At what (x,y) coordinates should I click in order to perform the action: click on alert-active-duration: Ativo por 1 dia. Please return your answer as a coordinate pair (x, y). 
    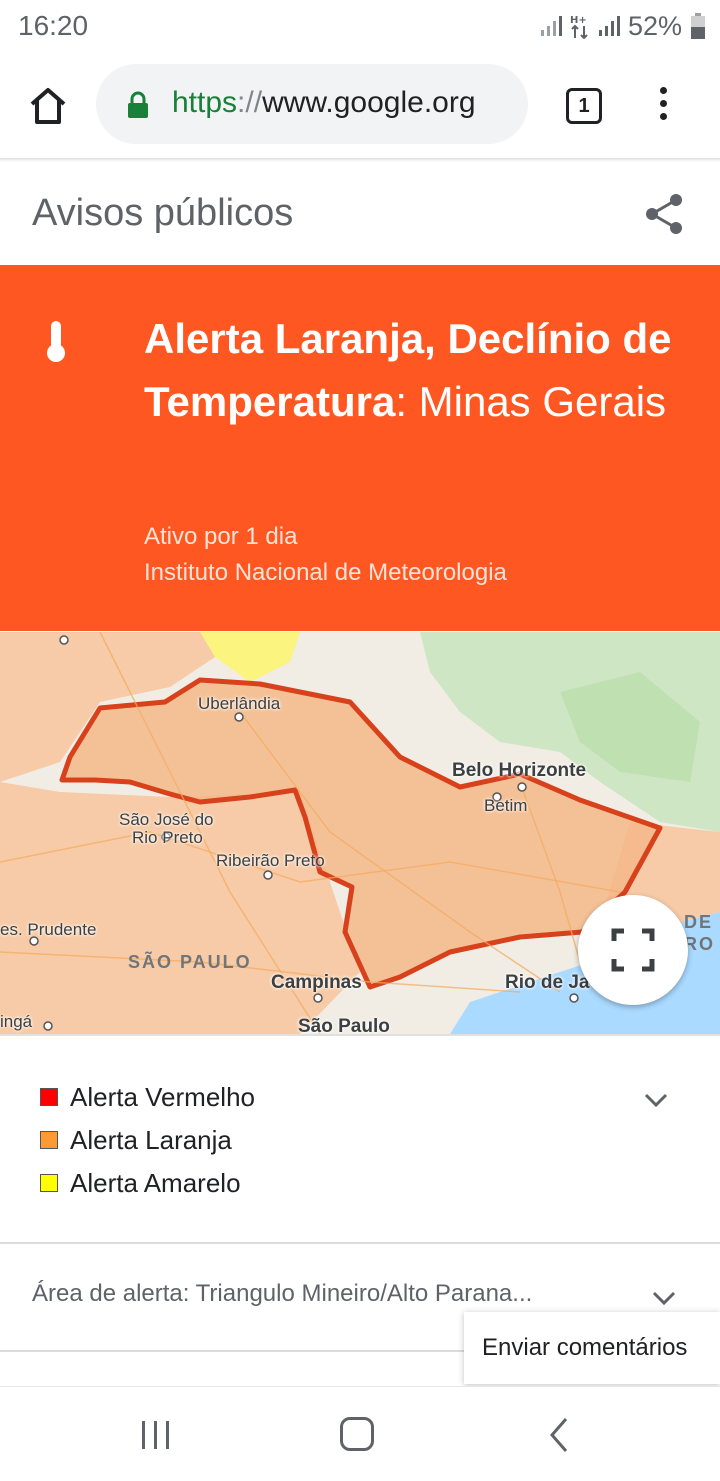
    Looking at the image, I should click on (221, 536).